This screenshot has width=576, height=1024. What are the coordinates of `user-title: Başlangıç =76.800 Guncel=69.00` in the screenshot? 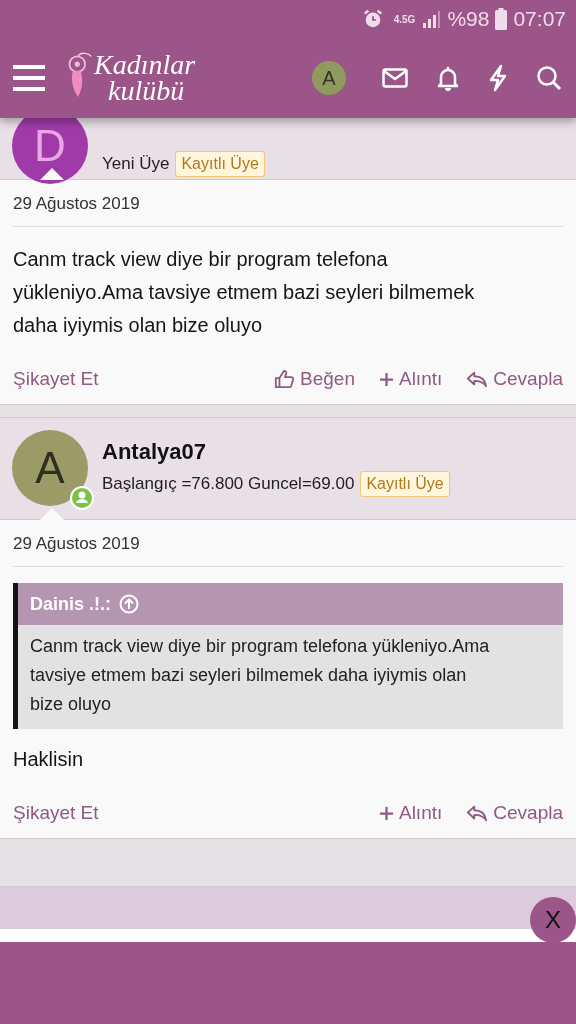 It's located at (228, 484).